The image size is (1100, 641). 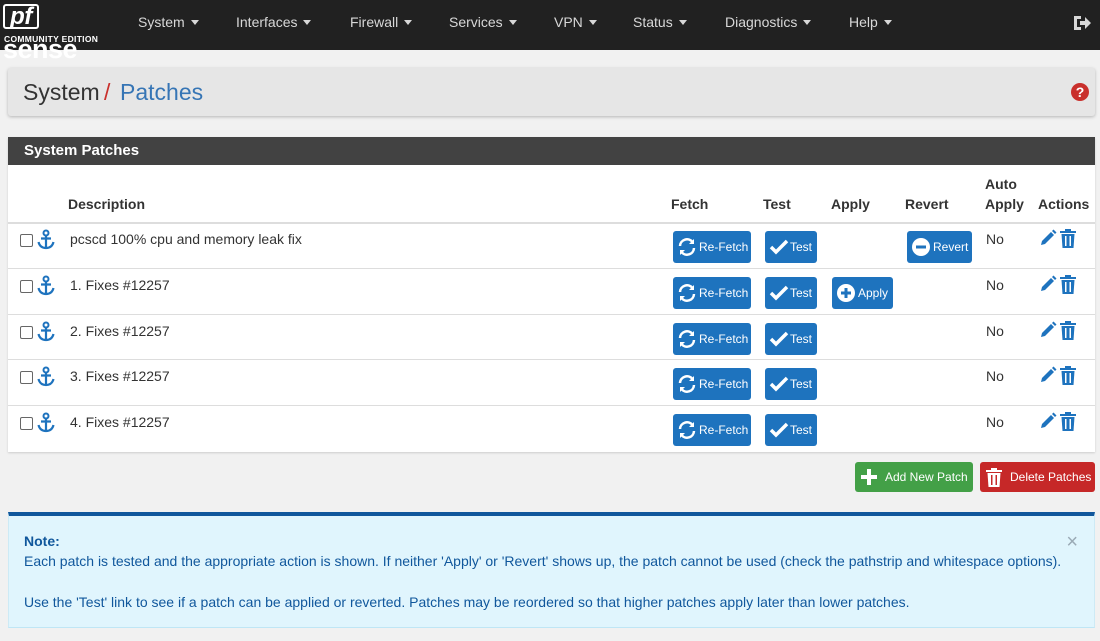 I want to click on panel-title: System Patches, so click(x=551, y=151).